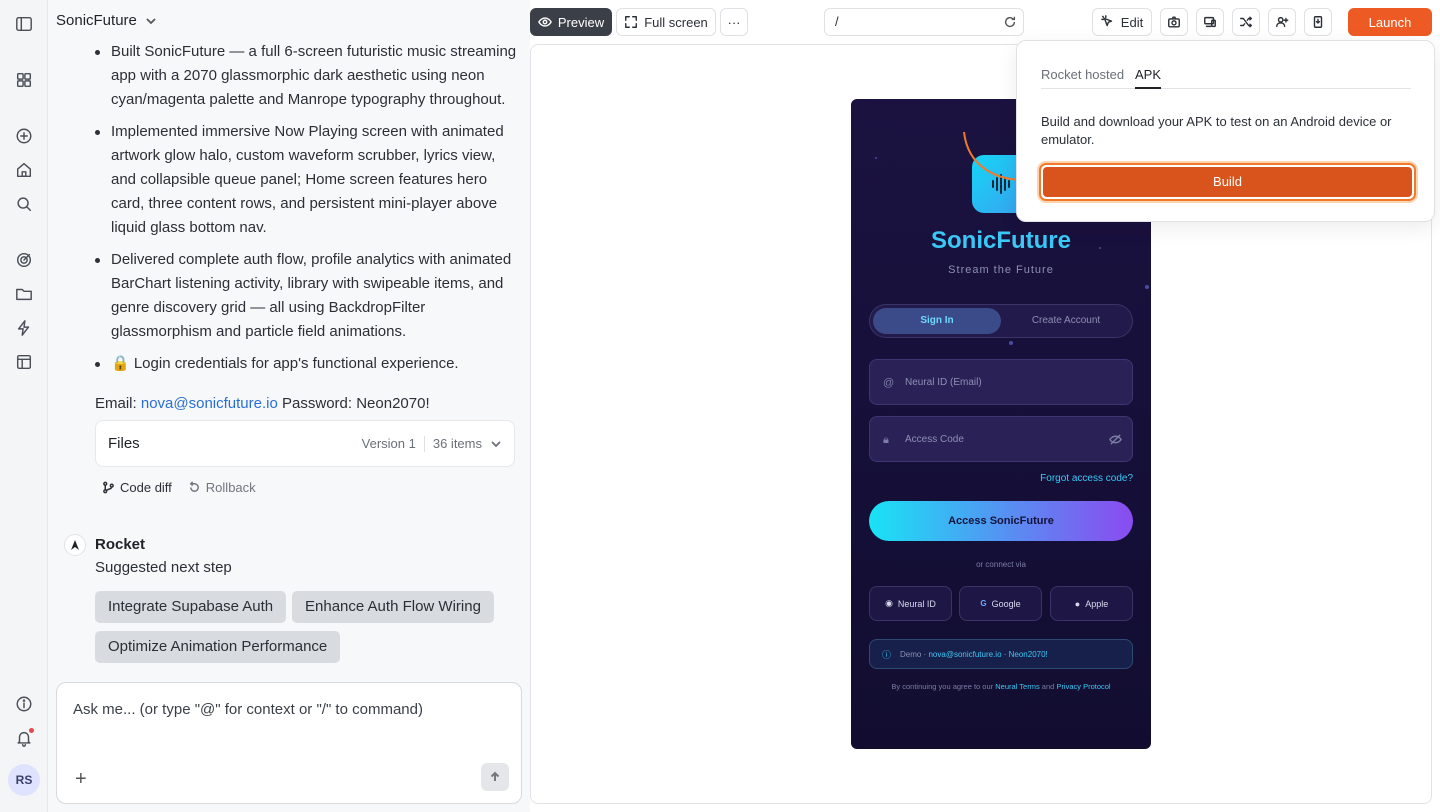 The image size is (1440, 812). Describe the element at coordinates (218, 647) in the screenshot. I see `suggestion-chip: Optimize Animation Performance` at that location.